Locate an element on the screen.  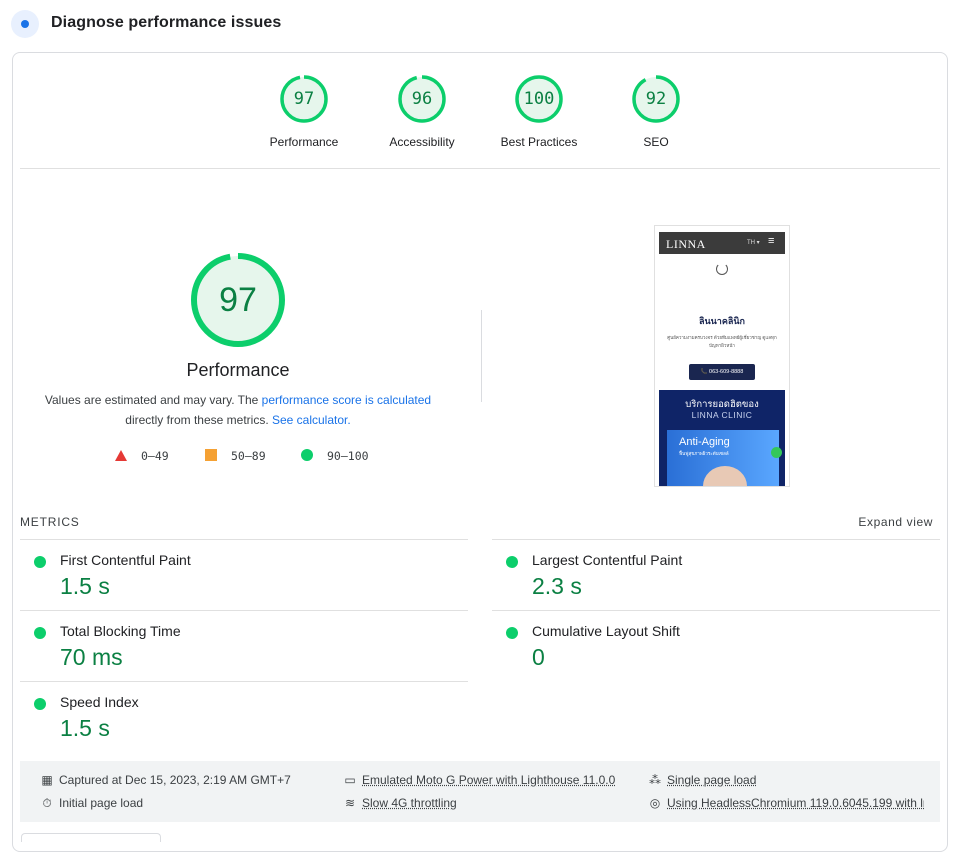
gauge-label-accessibility: Accessibility is located at coordinates (422, 142).